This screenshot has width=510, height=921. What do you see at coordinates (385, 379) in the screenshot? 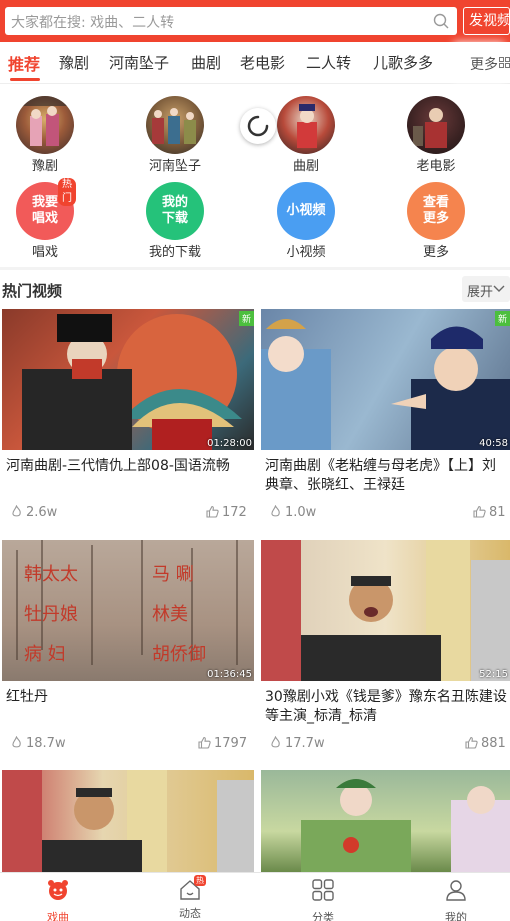
I see `video-thumbnail: 新 40:58` at bounding box center [385, 379].